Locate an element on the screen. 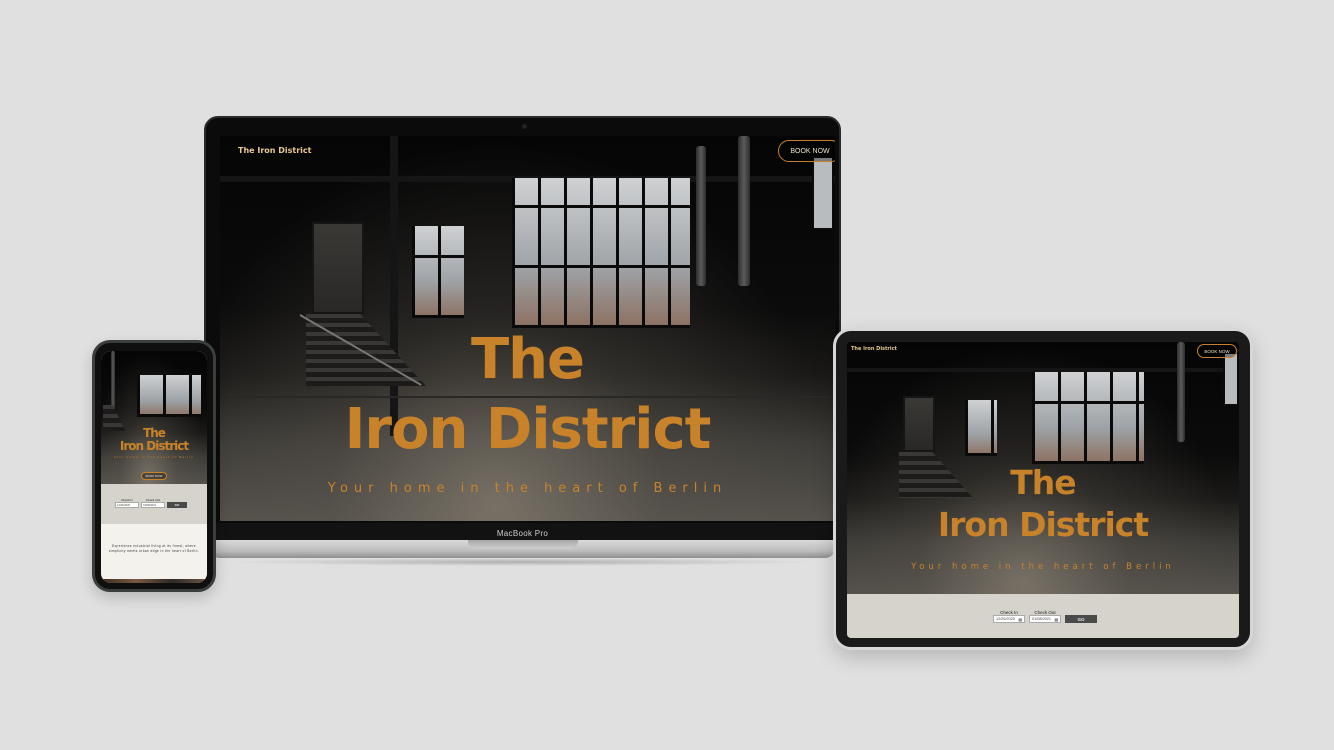 This screenshot has height=750, width=1334. checkout-input: 01/08/2021 is located at coordinates (153, 505).